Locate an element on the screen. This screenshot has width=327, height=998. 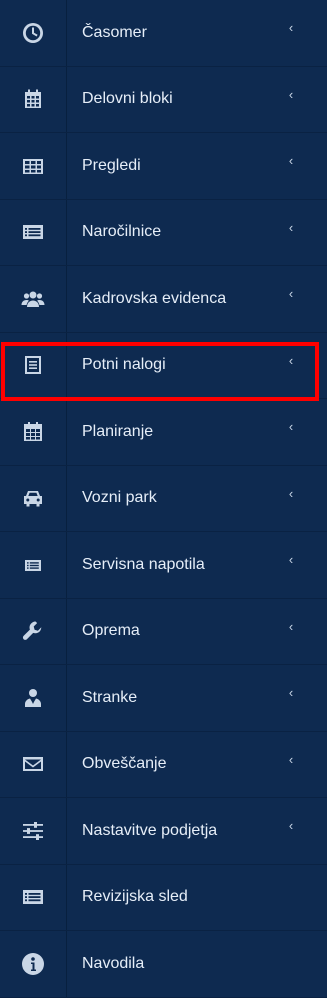
users-icon is located at coordinates (33, 299).